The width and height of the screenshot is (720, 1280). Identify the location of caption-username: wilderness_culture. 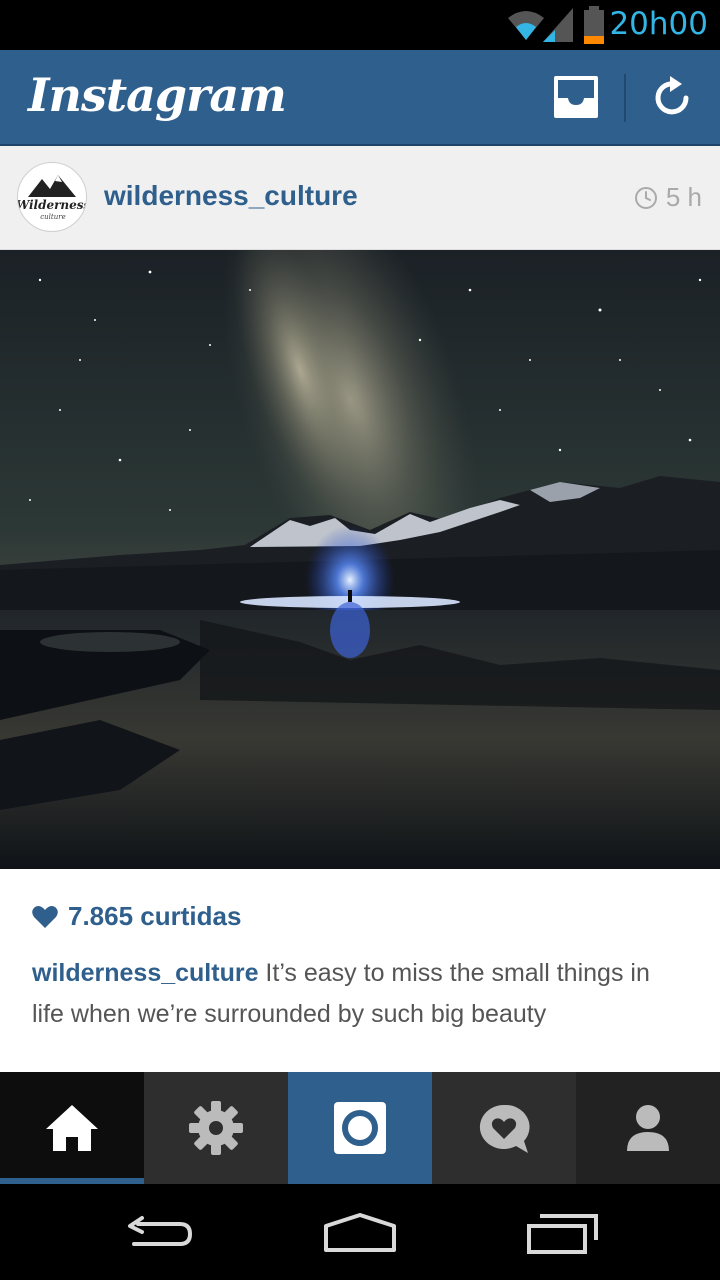
(145, 973).